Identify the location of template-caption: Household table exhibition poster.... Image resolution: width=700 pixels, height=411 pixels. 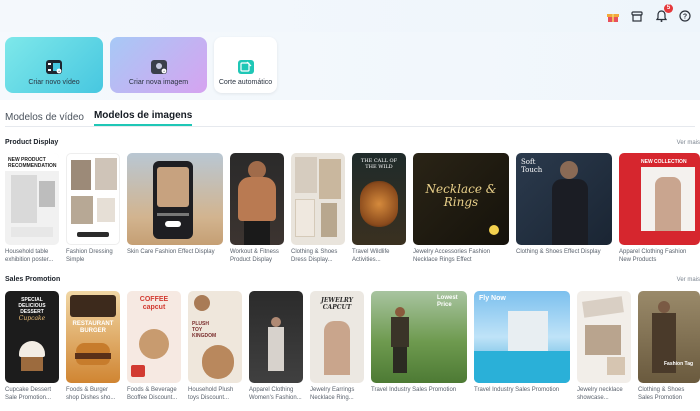
(29, 256).